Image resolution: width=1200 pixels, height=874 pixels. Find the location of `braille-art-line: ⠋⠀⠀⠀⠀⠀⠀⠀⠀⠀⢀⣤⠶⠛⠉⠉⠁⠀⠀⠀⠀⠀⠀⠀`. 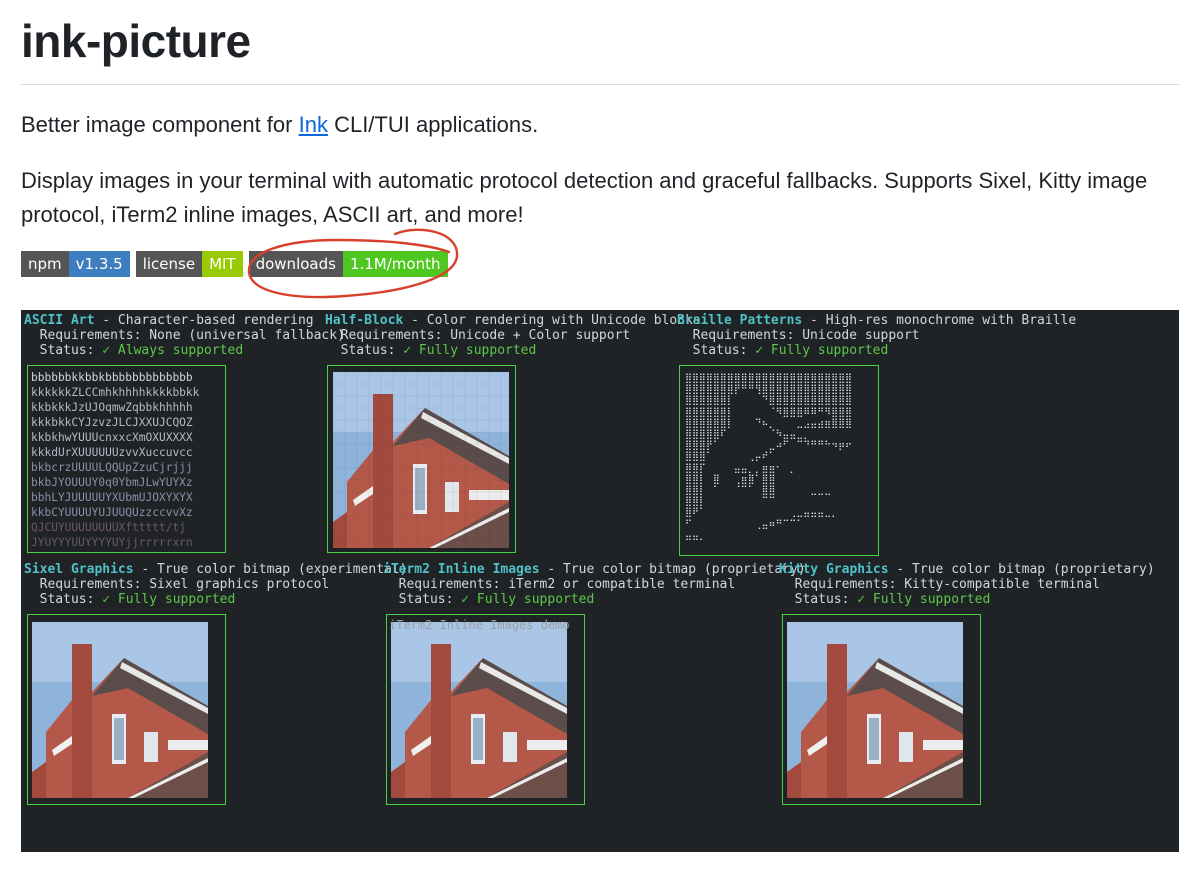

braille-art-line: ⠋⠀⠀⠀⠀⠀⠀⠀⠀⠀⢀⣤⠶⠛⠉⠉⠁⠀⠀⠀⠀⠀⠀⠀ is located at coordinates (768, 524).